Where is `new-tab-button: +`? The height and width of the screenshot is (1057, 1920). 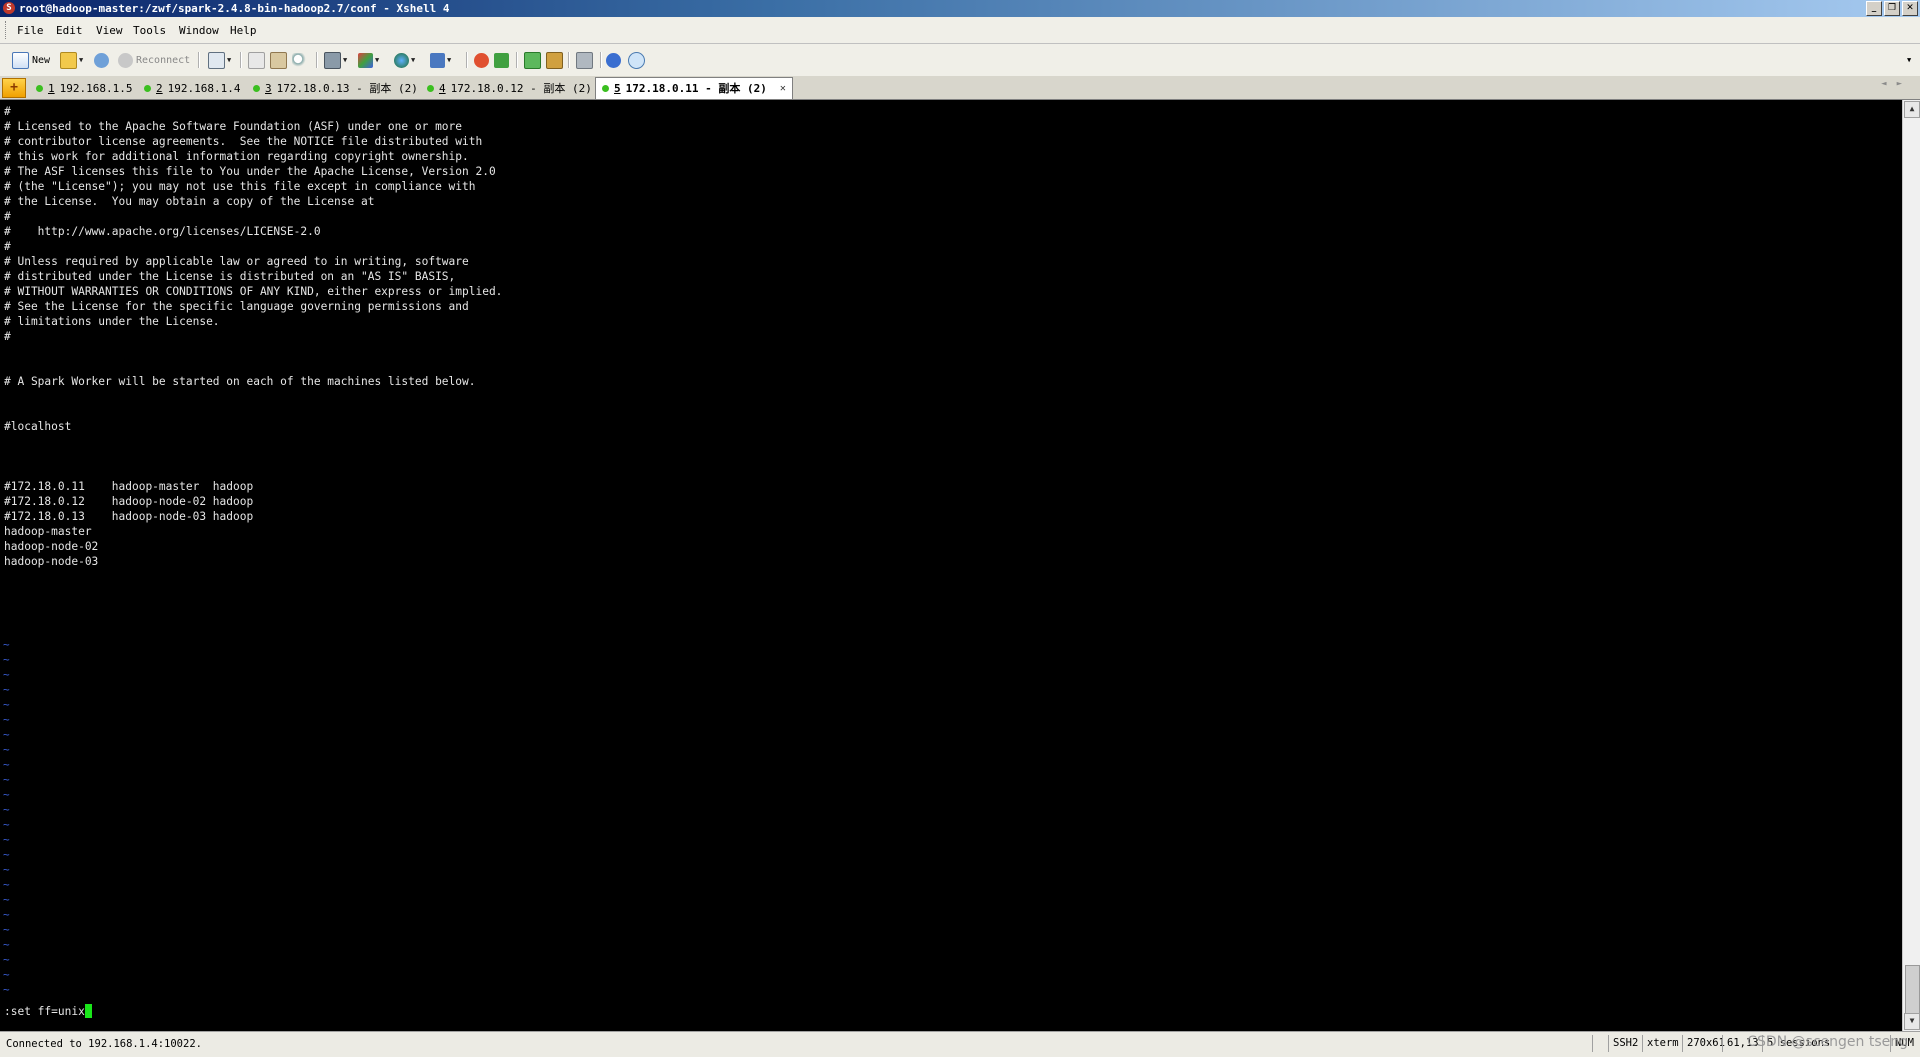 new-tab-button: + is located at coordinates (14, 88).